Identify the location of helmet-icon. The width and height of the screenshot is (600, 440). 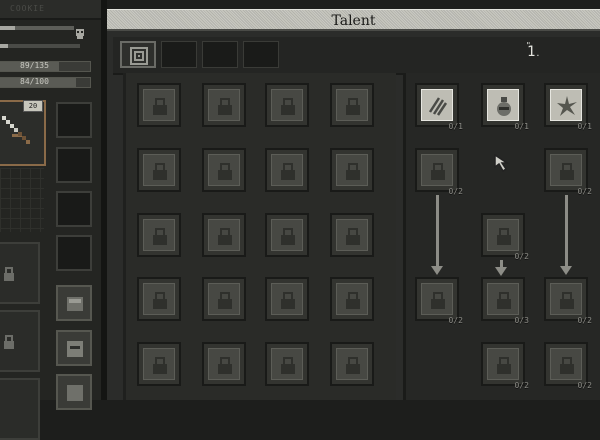
(75, 349).